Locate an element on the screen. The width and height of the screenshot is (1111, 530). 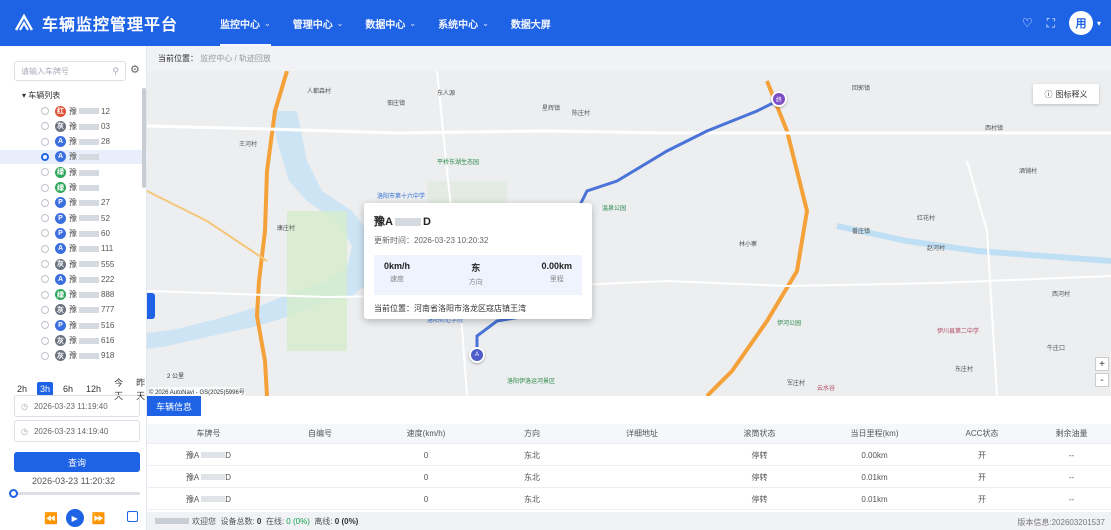
end-time-input: ◷ 2026-03-23 14:19:40 is located at coordinates (77, 431).